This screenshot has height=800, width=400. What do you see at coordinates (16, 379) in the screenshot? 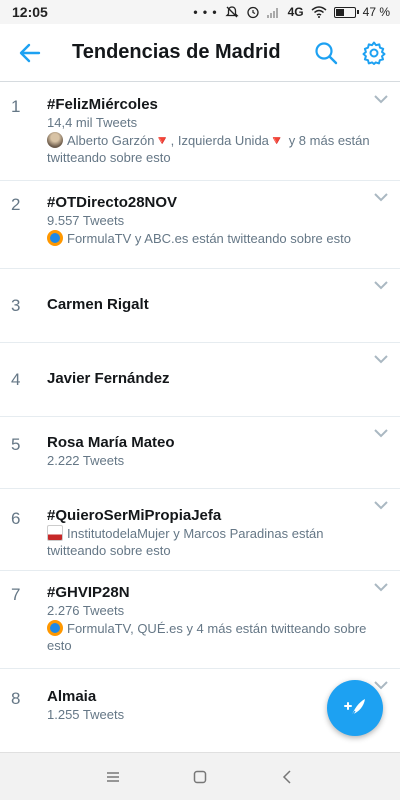
I see `trend-rank: 4` at bounding box center [16, 379].